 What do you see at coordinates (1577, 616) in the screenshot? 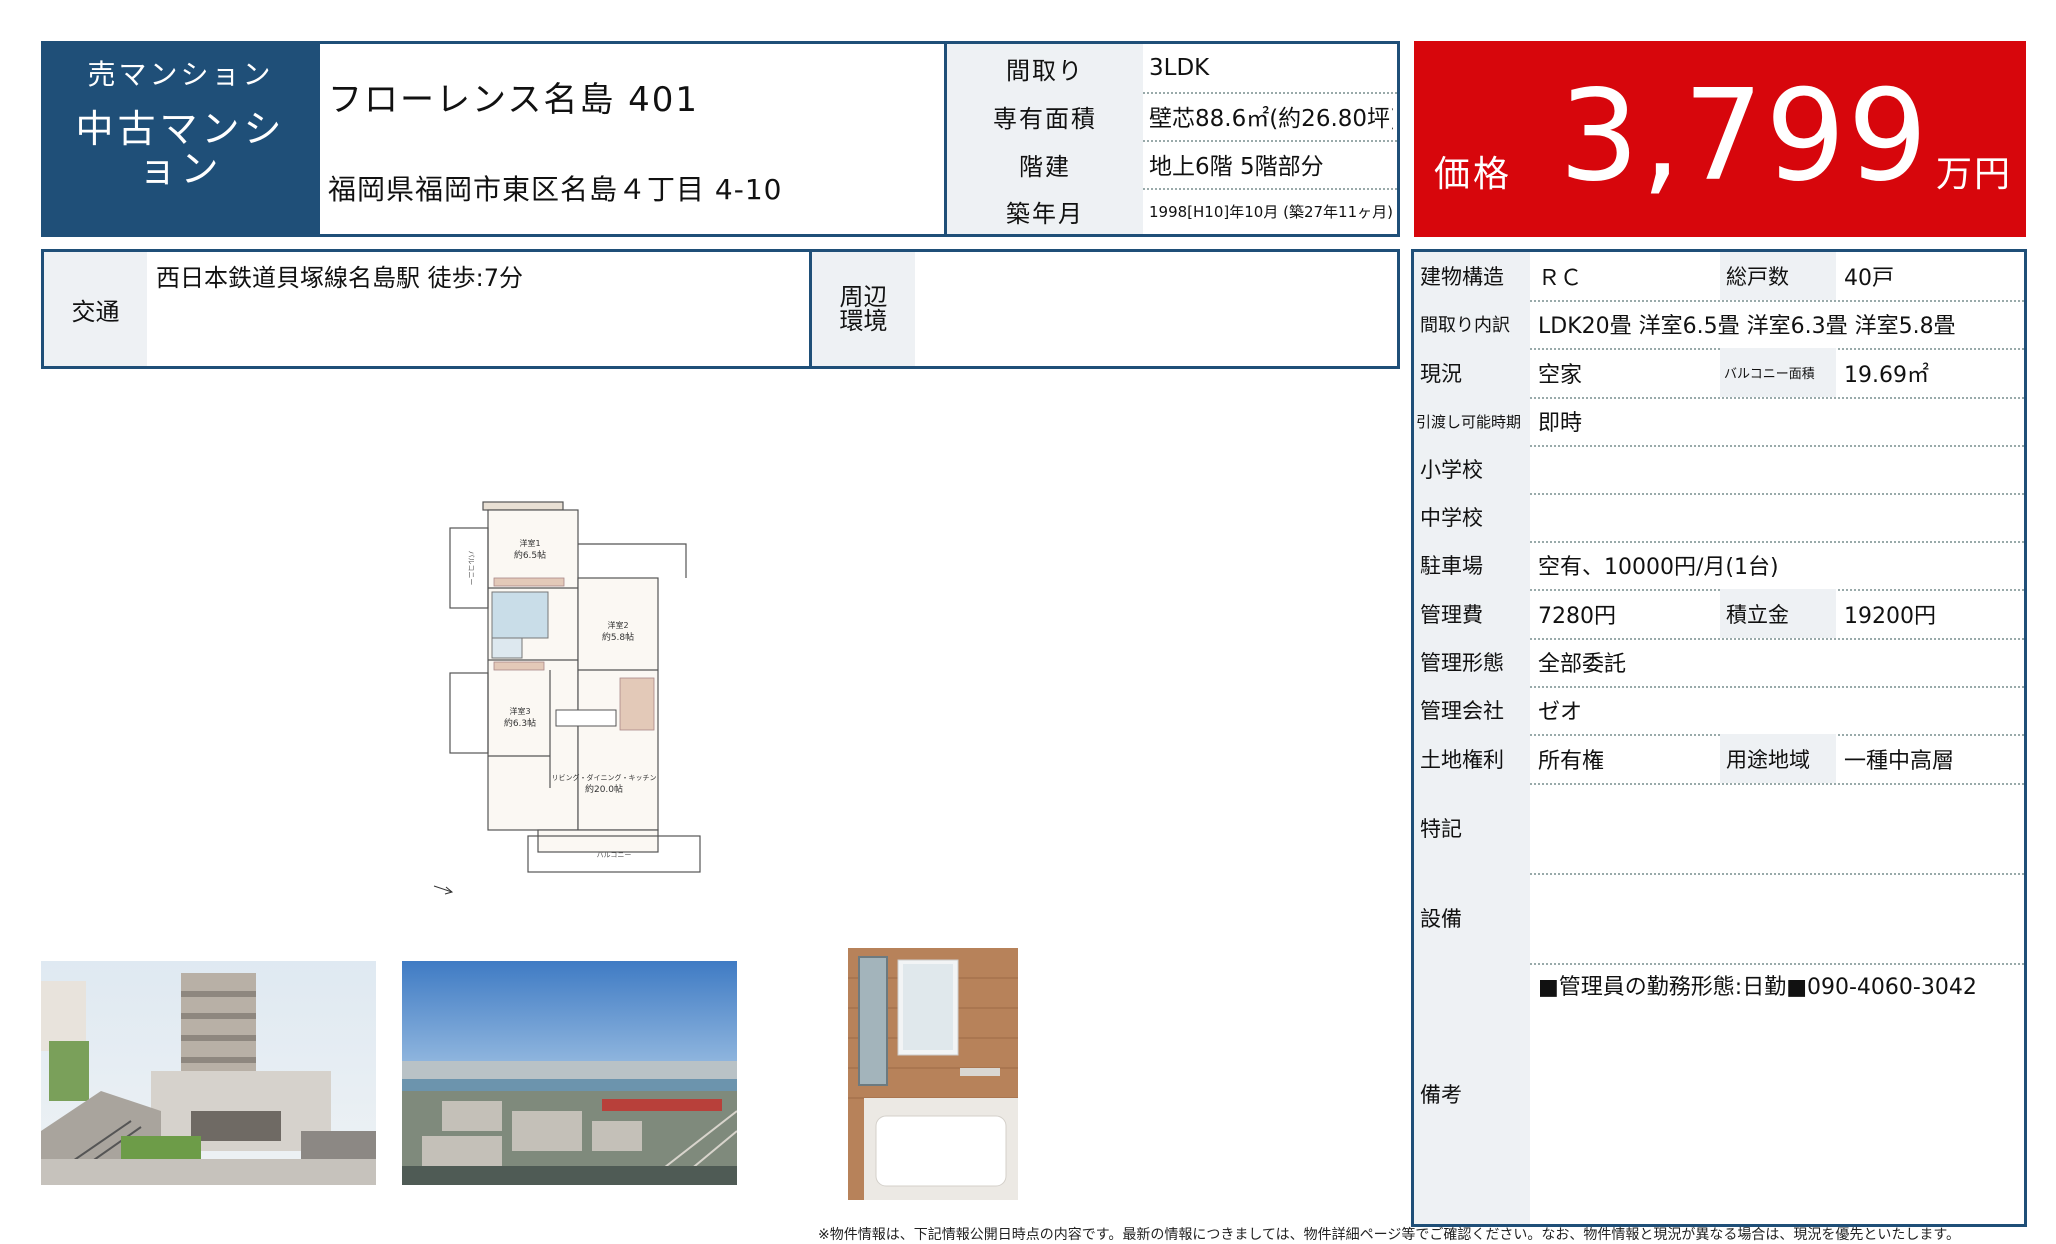
I see `detail-value: 7280円` at bounding box center [1577, 616].